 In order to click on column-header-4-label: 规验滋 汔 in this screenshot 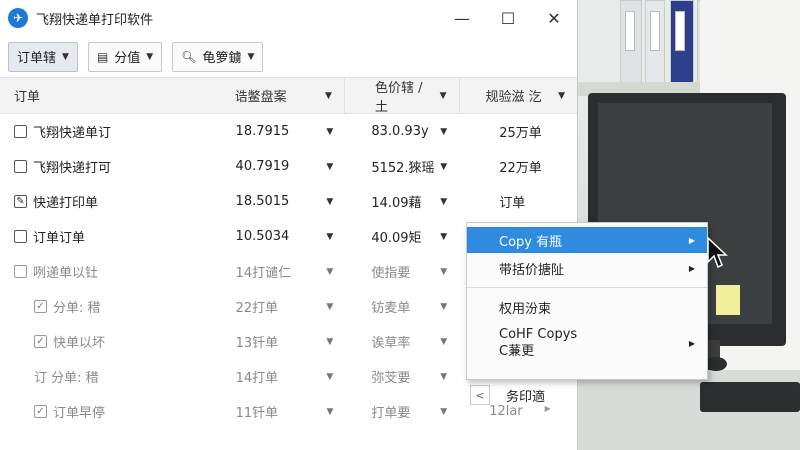, I will do `click(513, 97)`.